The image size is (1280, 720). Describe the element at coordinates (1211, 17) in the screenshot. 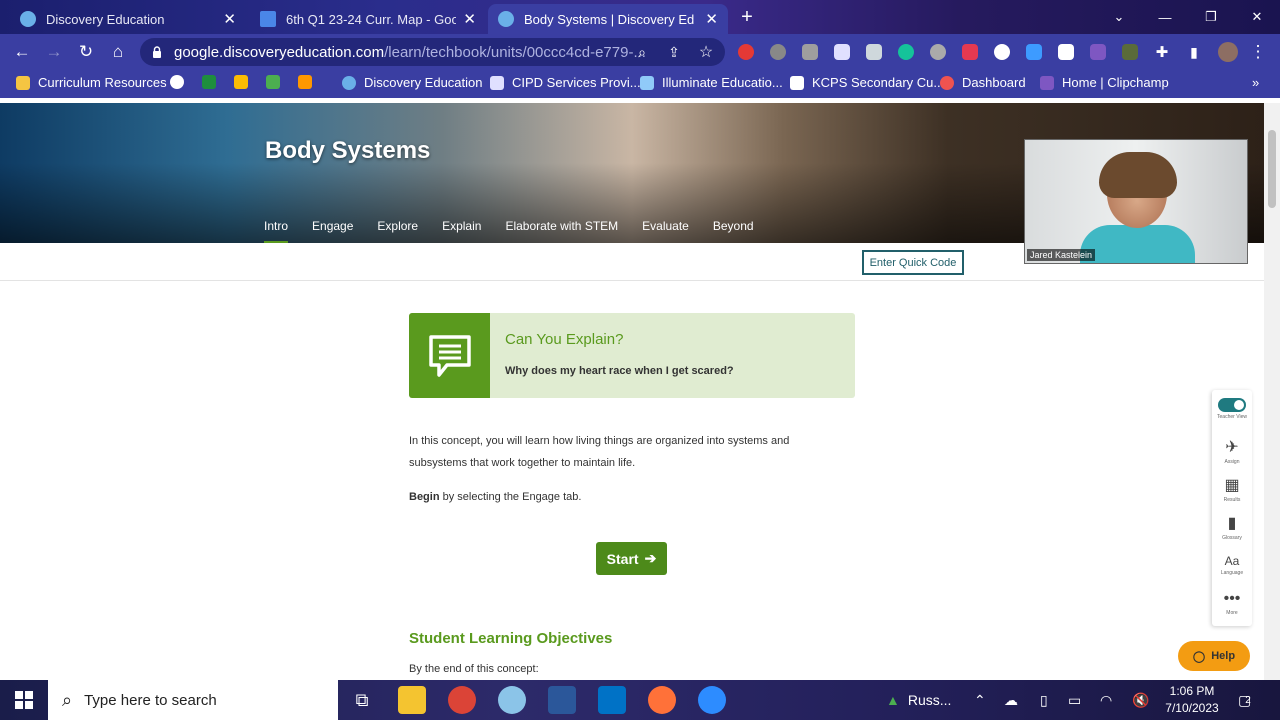

I see `restore-button: ❐` at that location.